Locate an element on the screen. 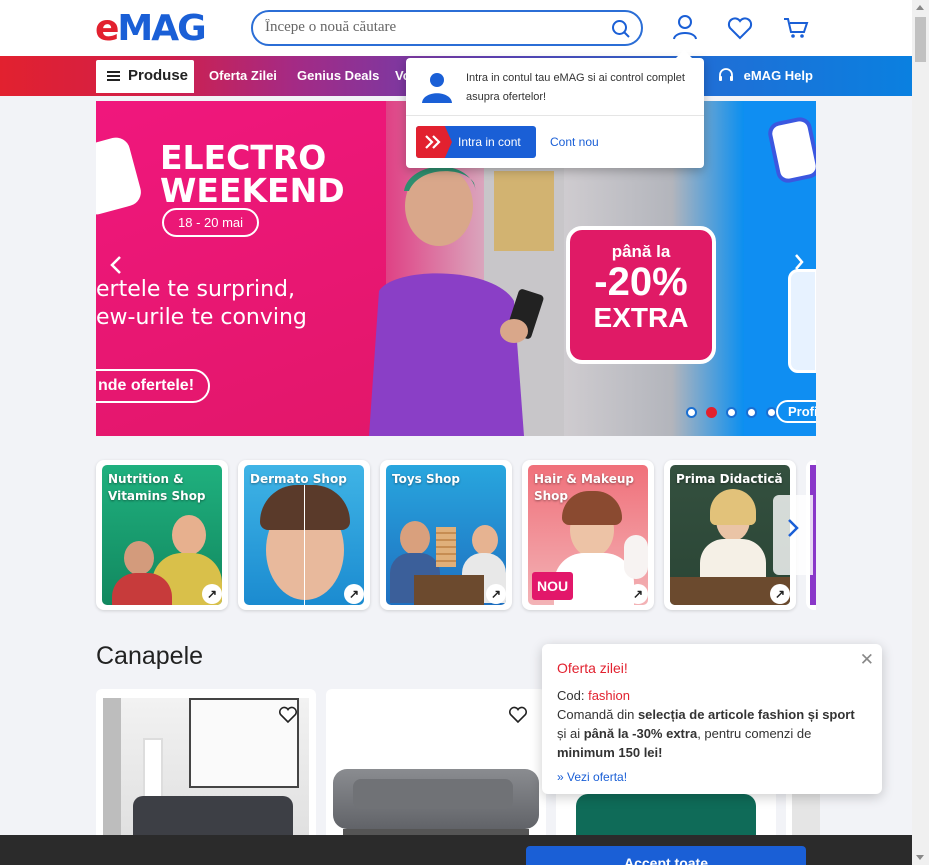 The height and width of the screenshot is (865, 929). discount-badge: până la -20% EXTRA is located at coordinates (641, 295).